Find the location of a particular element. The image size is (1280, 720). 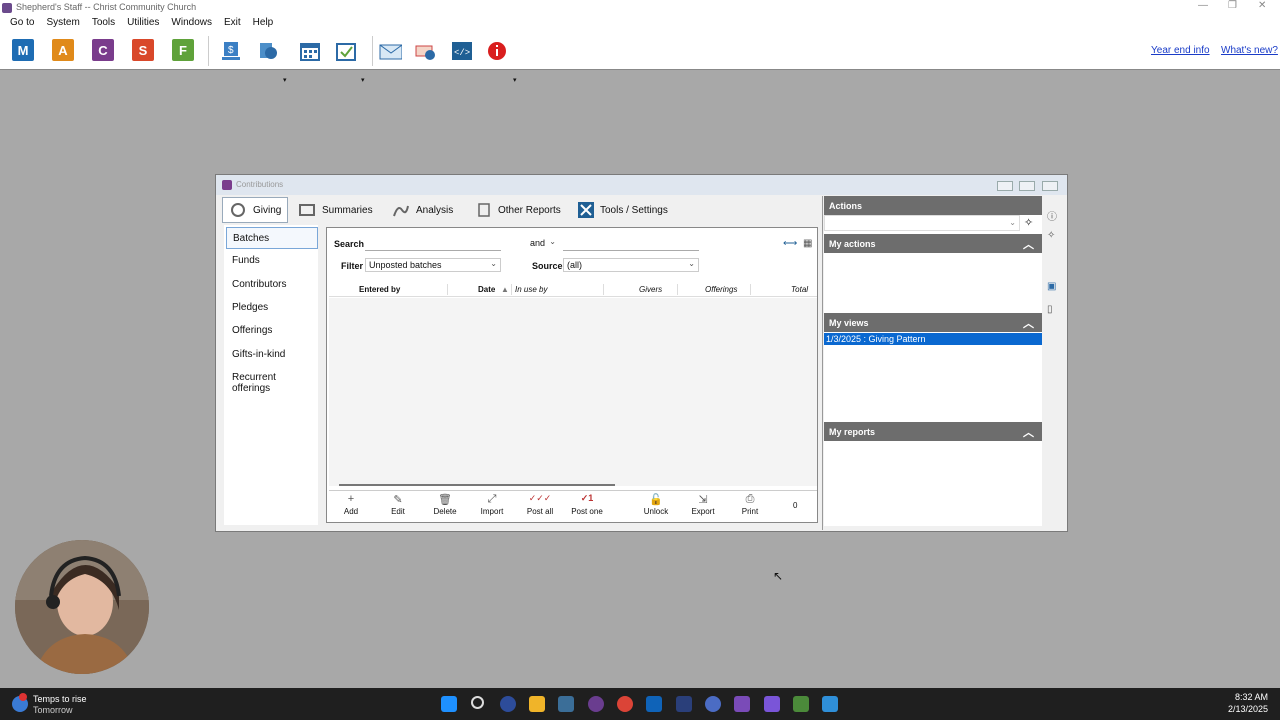

chrome-icon is located at coordinates (625, 704).